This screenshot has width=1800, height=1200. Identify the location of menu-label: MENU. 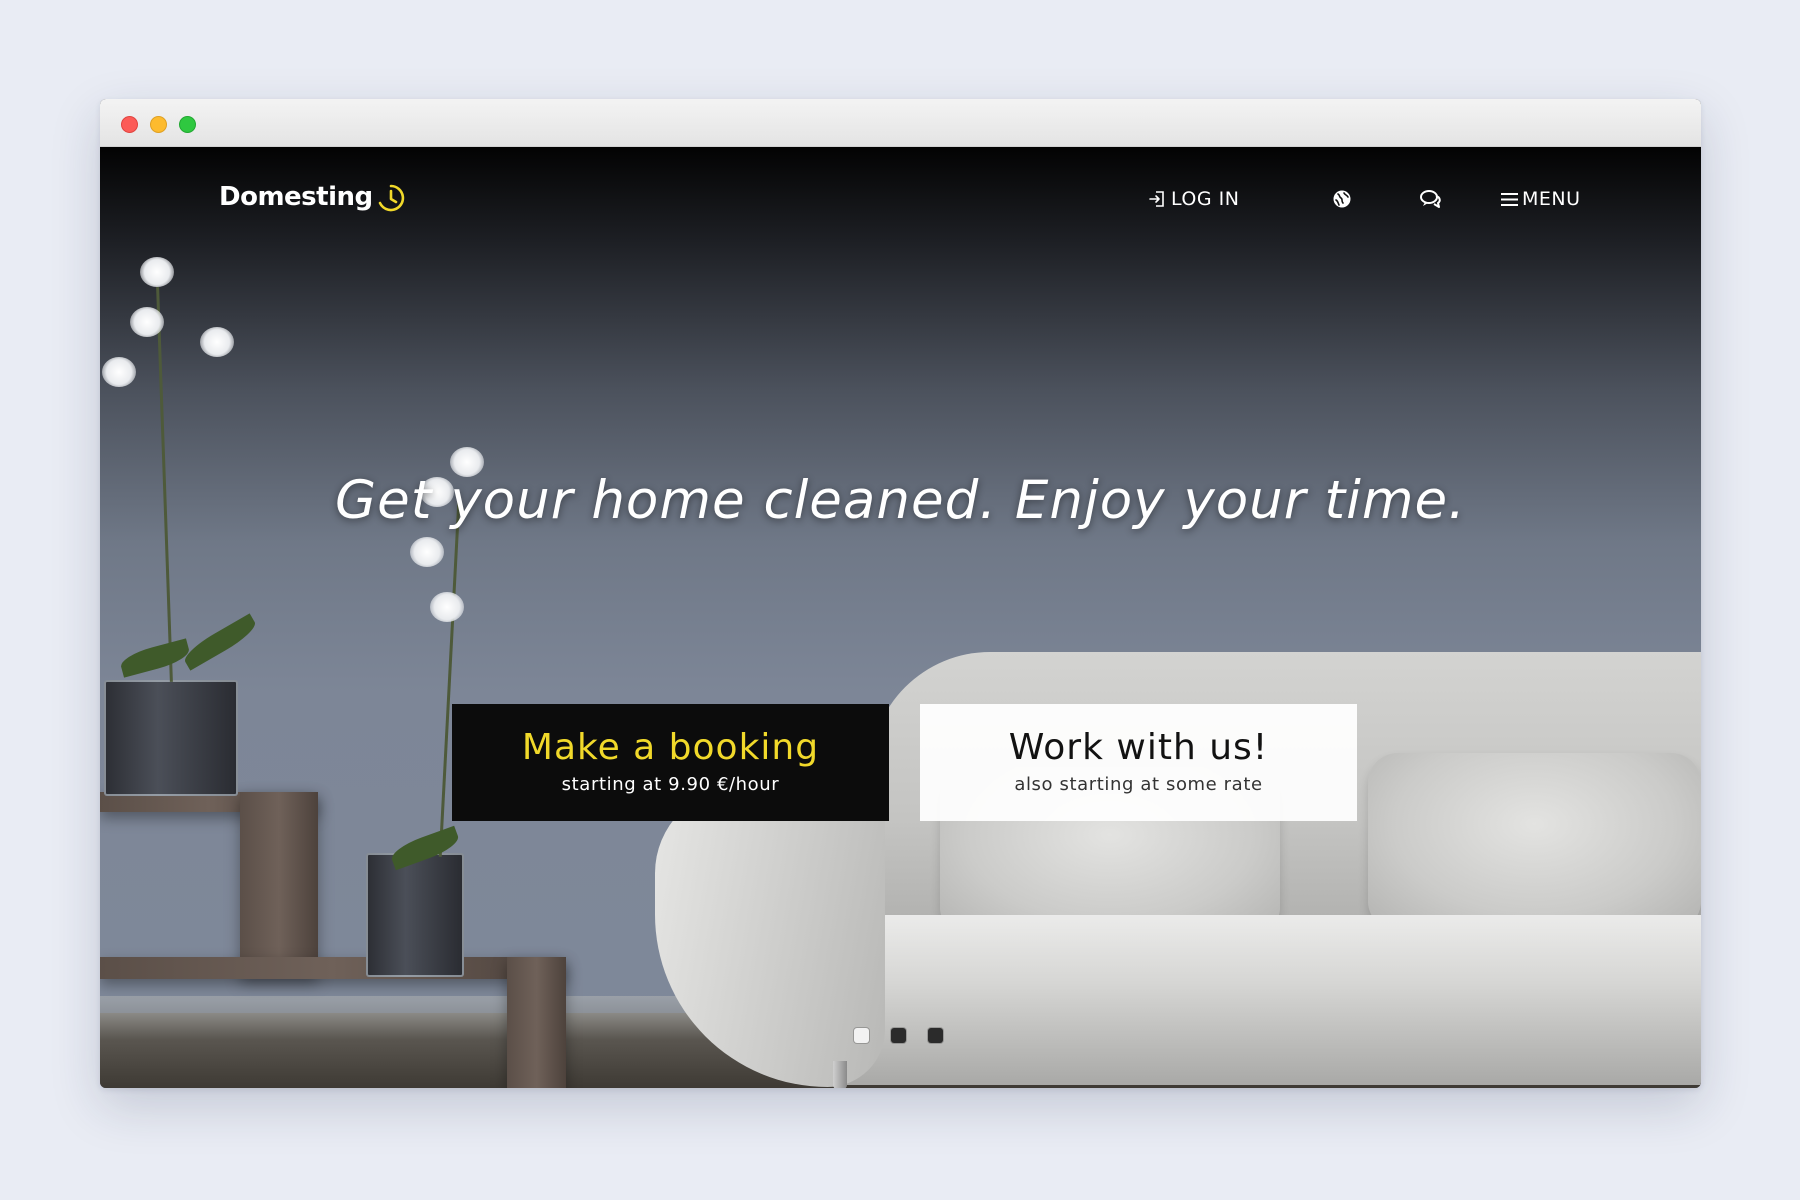
(1551, 199).